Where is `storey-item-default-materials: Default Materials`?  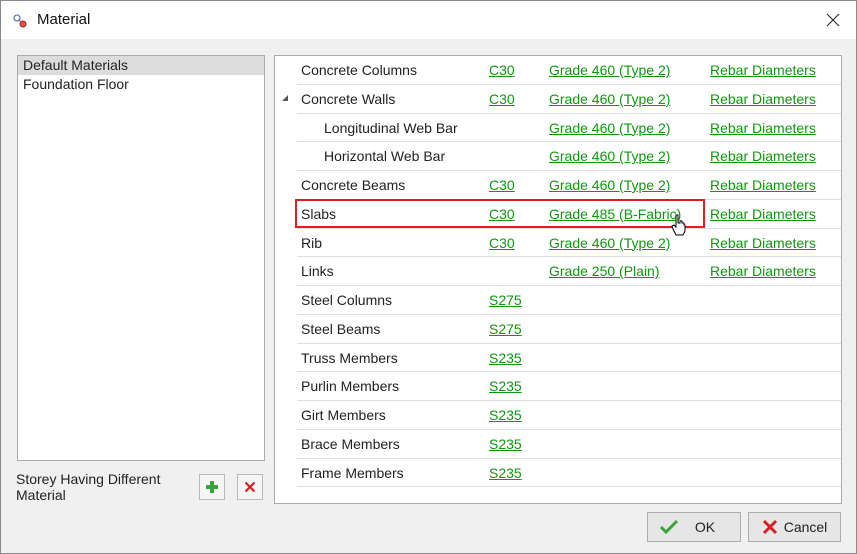
storey-item-default-materials: Default Materials is located at coordinates (141, 65).